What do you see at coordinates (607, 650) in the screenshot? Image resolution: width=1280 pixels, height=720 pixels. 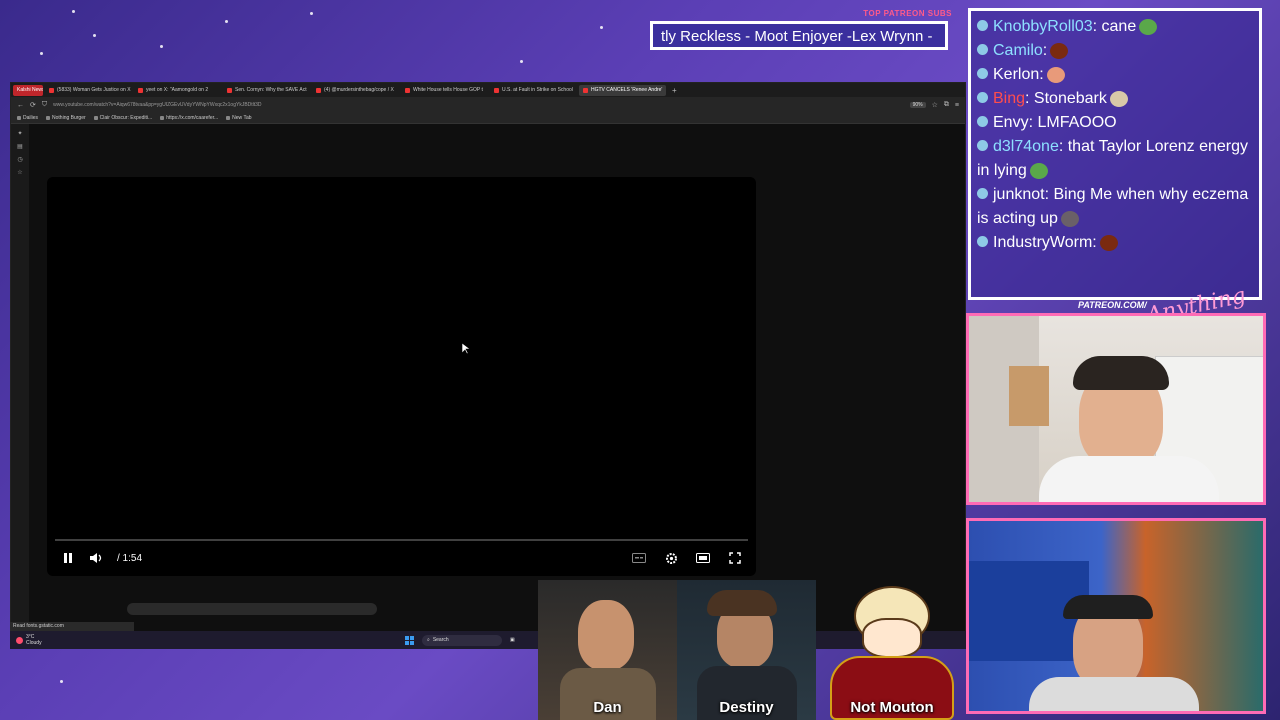 I see `cam-dan: Dan` at bounding box center [607, 650].